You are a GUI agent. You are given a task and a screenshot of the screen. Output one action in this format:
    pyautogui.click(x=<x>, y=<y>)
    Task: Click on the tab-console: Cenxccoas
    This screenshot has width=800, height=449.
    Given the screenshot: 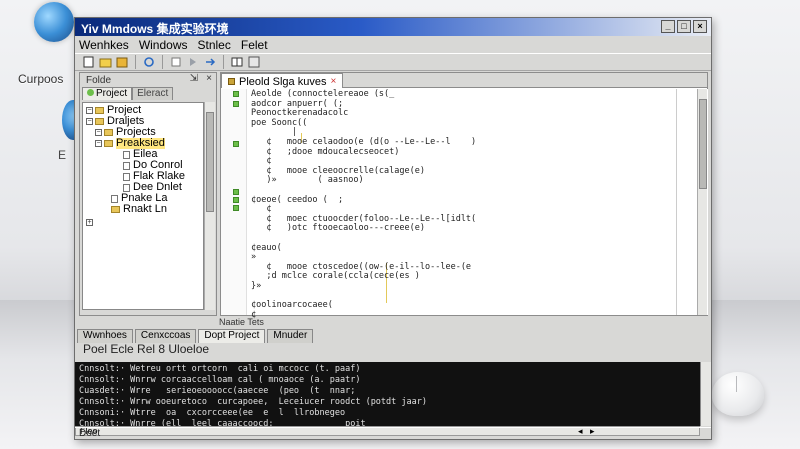 What is the action you would take?
    pyautogui.click(x=165, y=336)
    